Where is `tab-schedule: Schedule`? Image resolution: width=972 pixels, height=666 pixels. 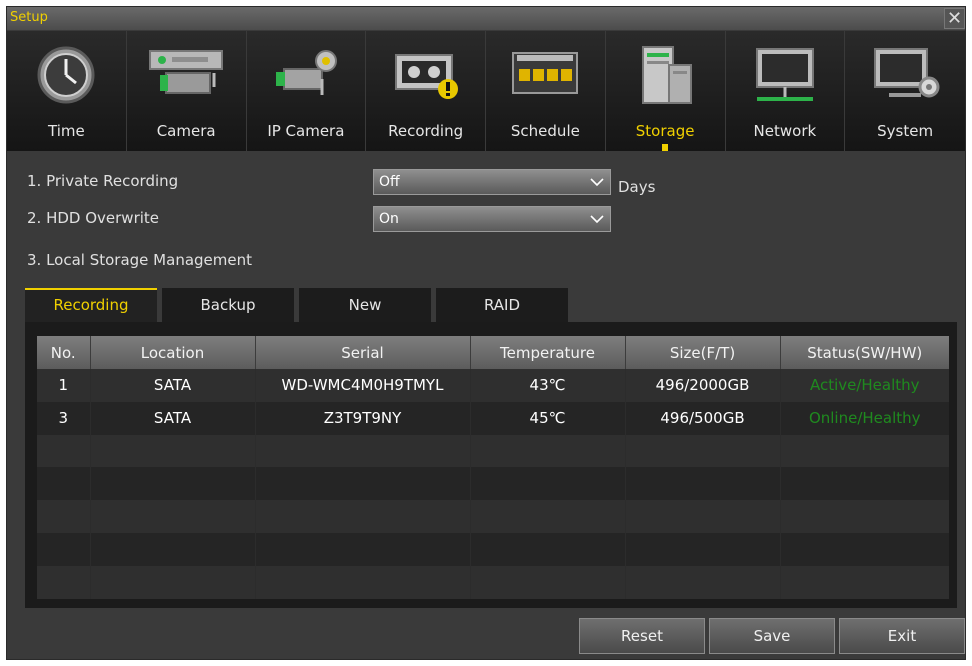
tab-schedule: Schedule is located at coordinates (546, 91).